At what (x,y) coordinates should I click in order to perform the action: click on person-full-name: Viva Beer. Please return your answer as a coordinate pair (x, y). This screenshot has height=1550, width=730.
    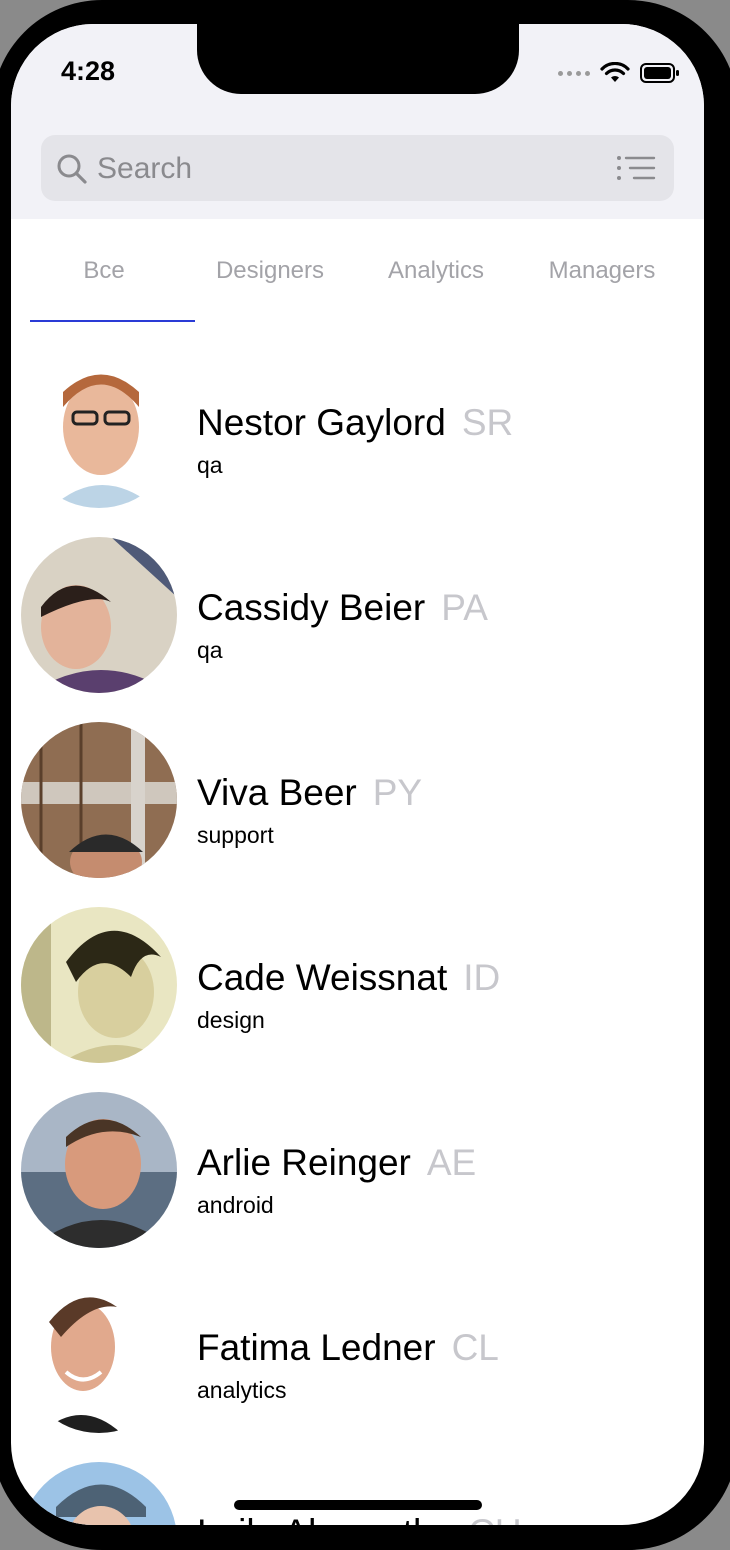
    Looking at the image, I should click on (277, 792).